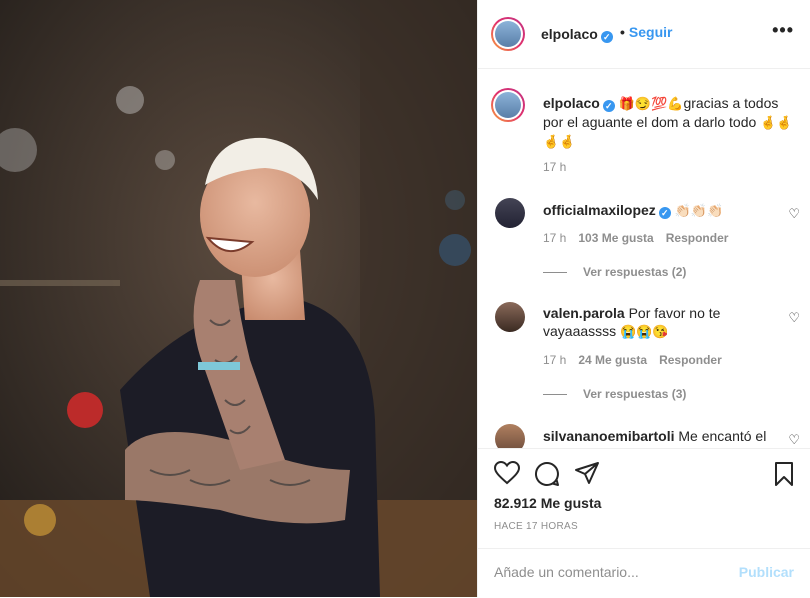  I want to click on comment-username: valen.parola, so click(584, 313).